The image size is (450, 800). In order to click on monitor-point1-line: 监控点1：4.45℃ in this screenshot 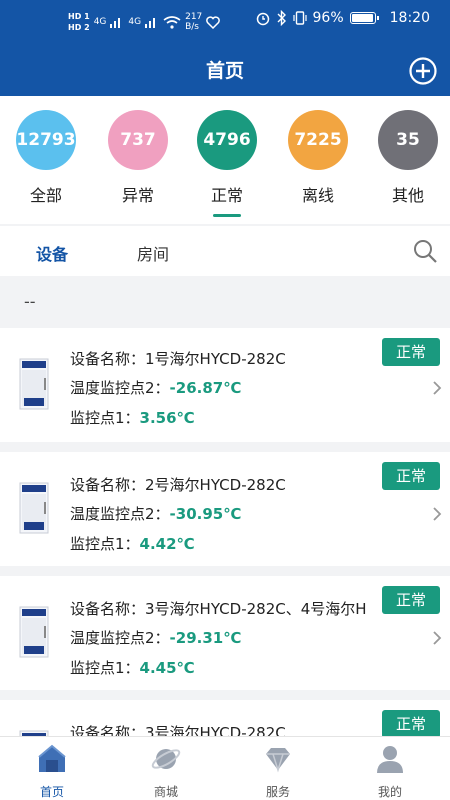, I will do `click(132, 667)`.